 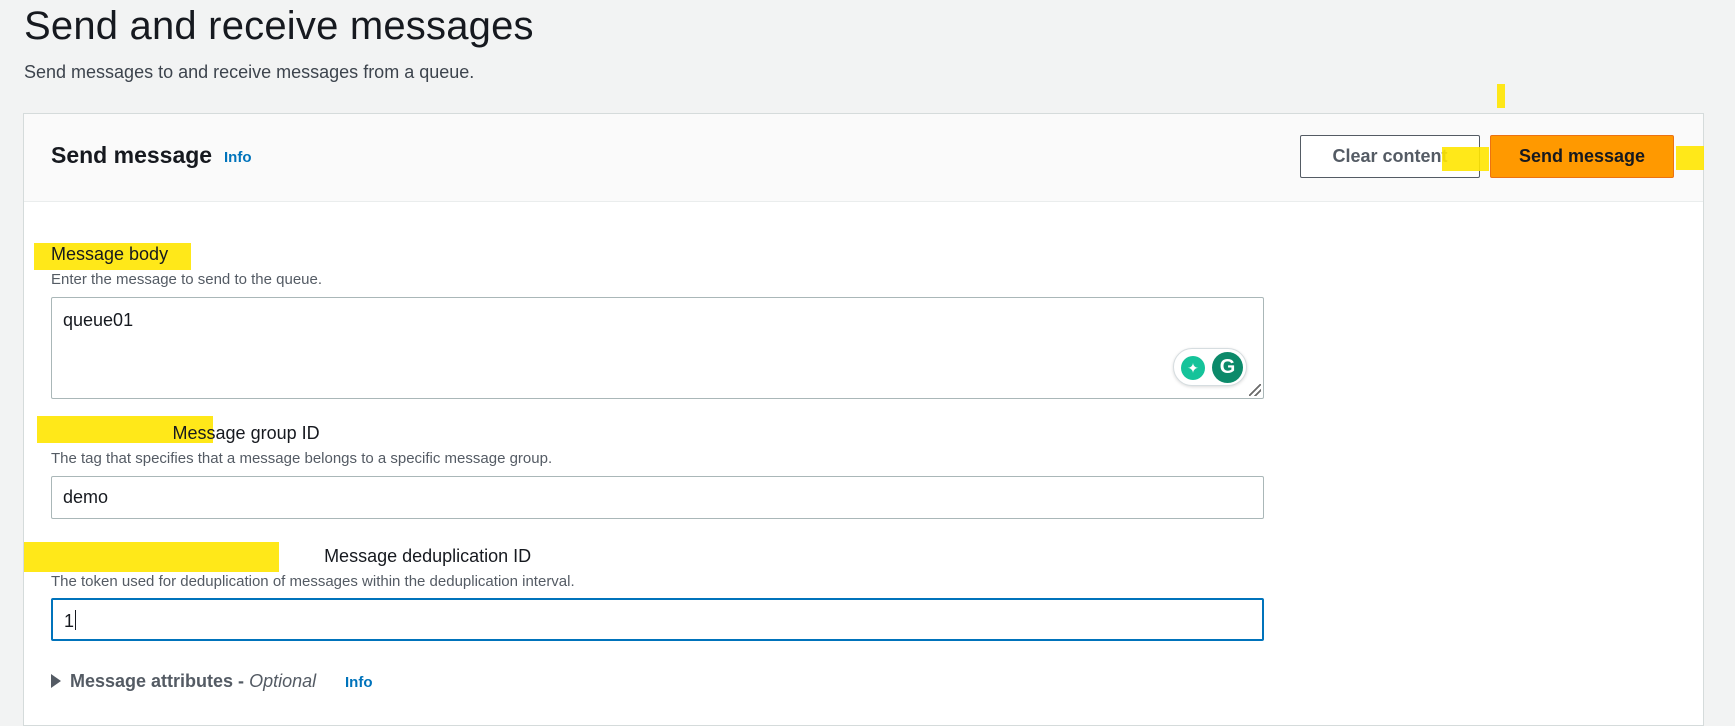 I want to click on group-id-input: demo, so click(x=657, y=497).